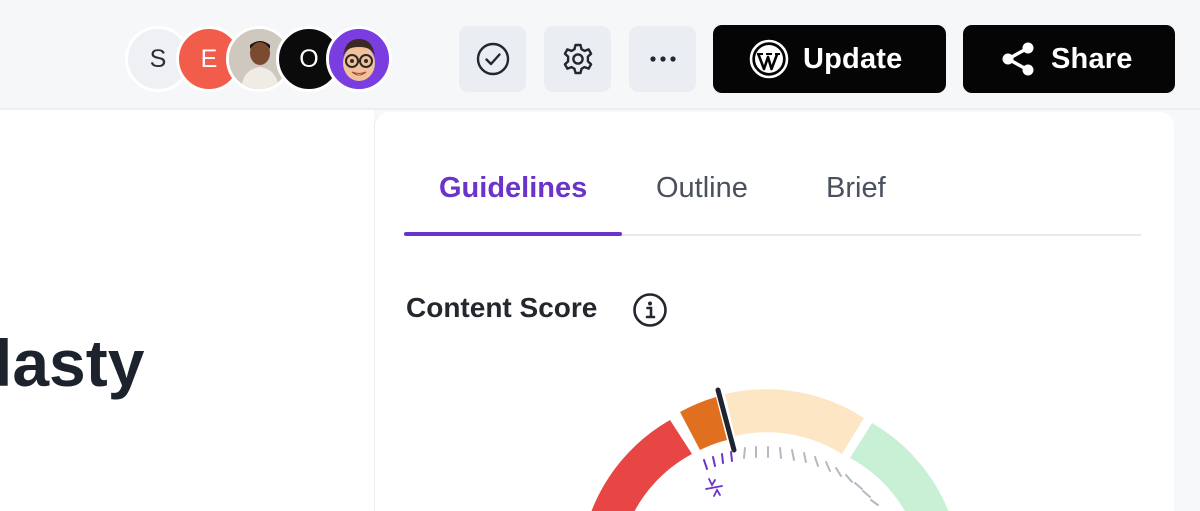 This screenshot has width=1200, height=511. Describe the element at coordinates (650, 310) in the screenshot. I see `info-icon` at that location.